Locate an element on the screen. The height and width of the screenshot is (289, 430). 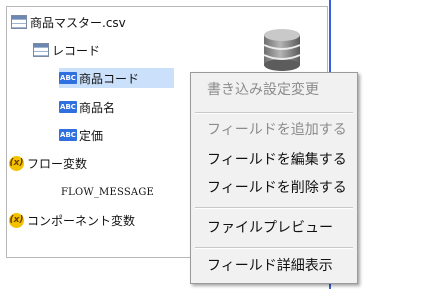
tree-root-label: 商品マスター.csv is located at coordinates (78, 22).